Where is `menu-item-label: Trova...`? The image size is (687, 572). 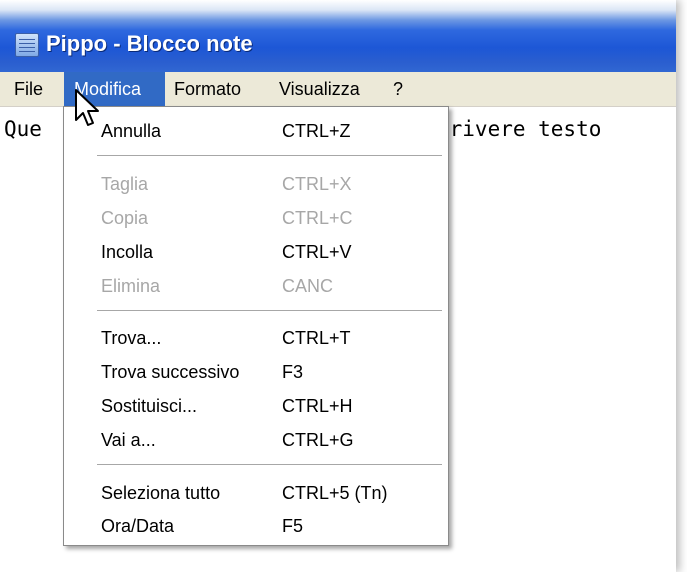 menu-item-label: Trova... is located at coordinates (131, 338).